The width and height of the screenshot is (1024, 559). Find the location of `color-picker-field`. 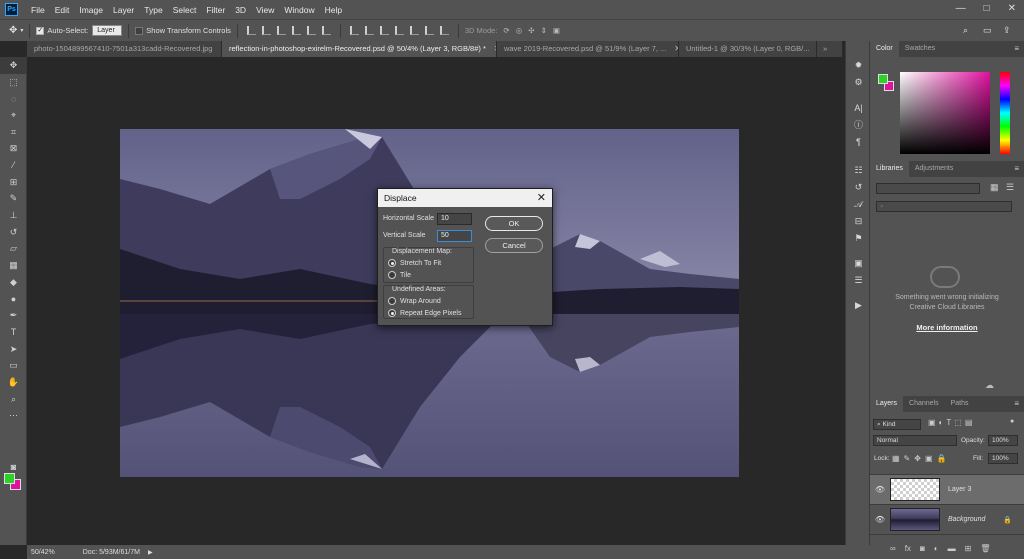

color-picker-field is located at coordinates (945, 113).